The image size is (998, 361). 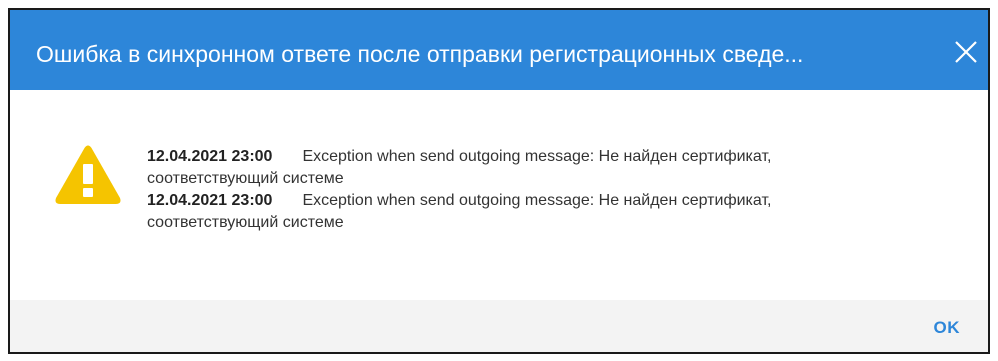 I want to click on ok-button: OK, so click(x=947, y=328).